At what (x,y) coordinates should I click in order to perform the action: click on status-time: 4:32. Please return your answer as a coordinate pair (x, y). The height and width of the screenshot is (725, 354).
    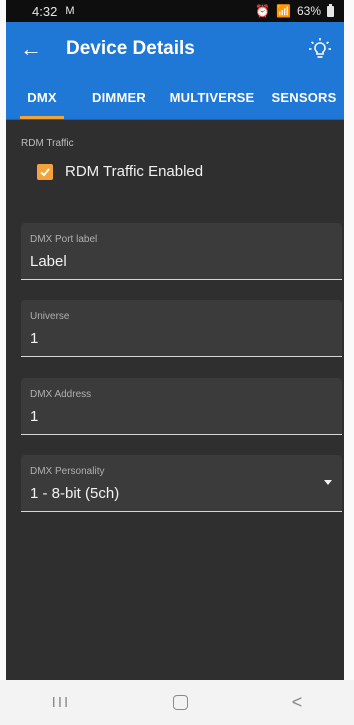
    Looking at the image, I should click on (45, 11).